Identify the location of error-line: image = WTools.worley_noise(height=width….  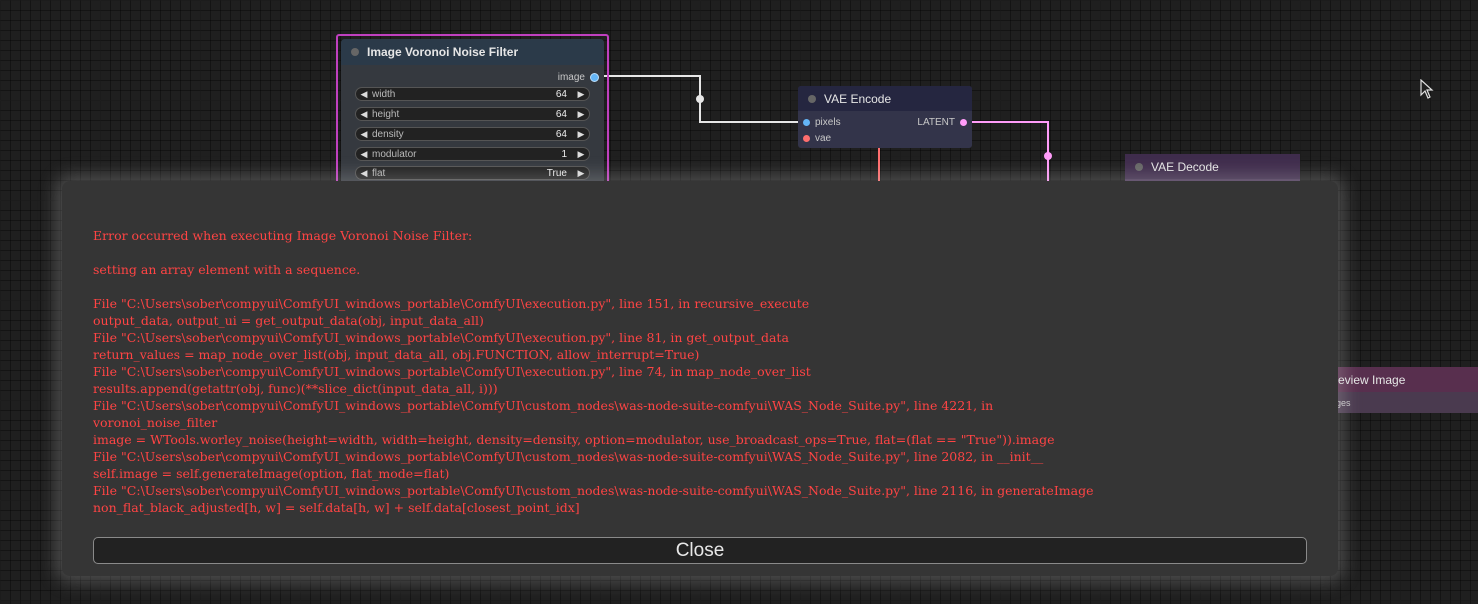
(574, 439).